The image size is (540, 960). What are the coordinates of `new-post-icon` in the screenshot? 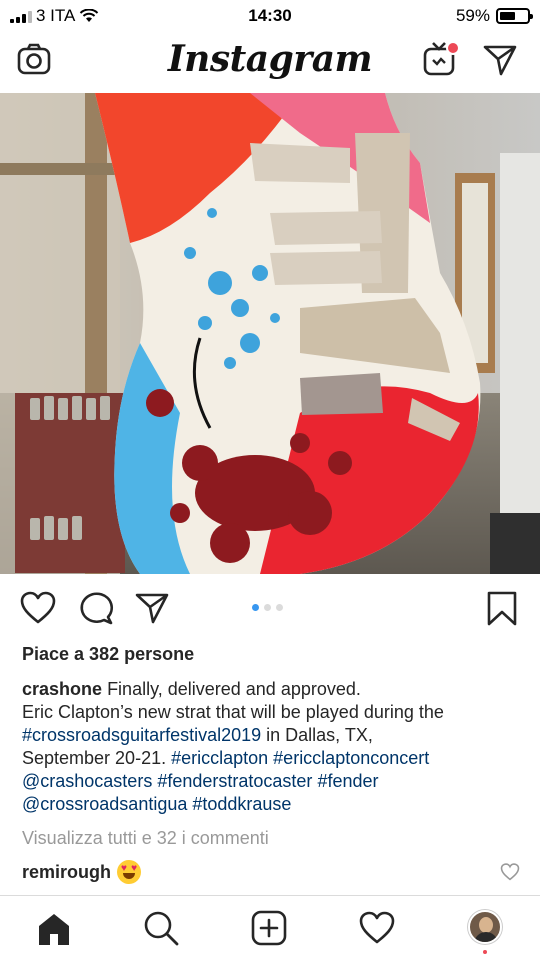 It's located at (269, 928).